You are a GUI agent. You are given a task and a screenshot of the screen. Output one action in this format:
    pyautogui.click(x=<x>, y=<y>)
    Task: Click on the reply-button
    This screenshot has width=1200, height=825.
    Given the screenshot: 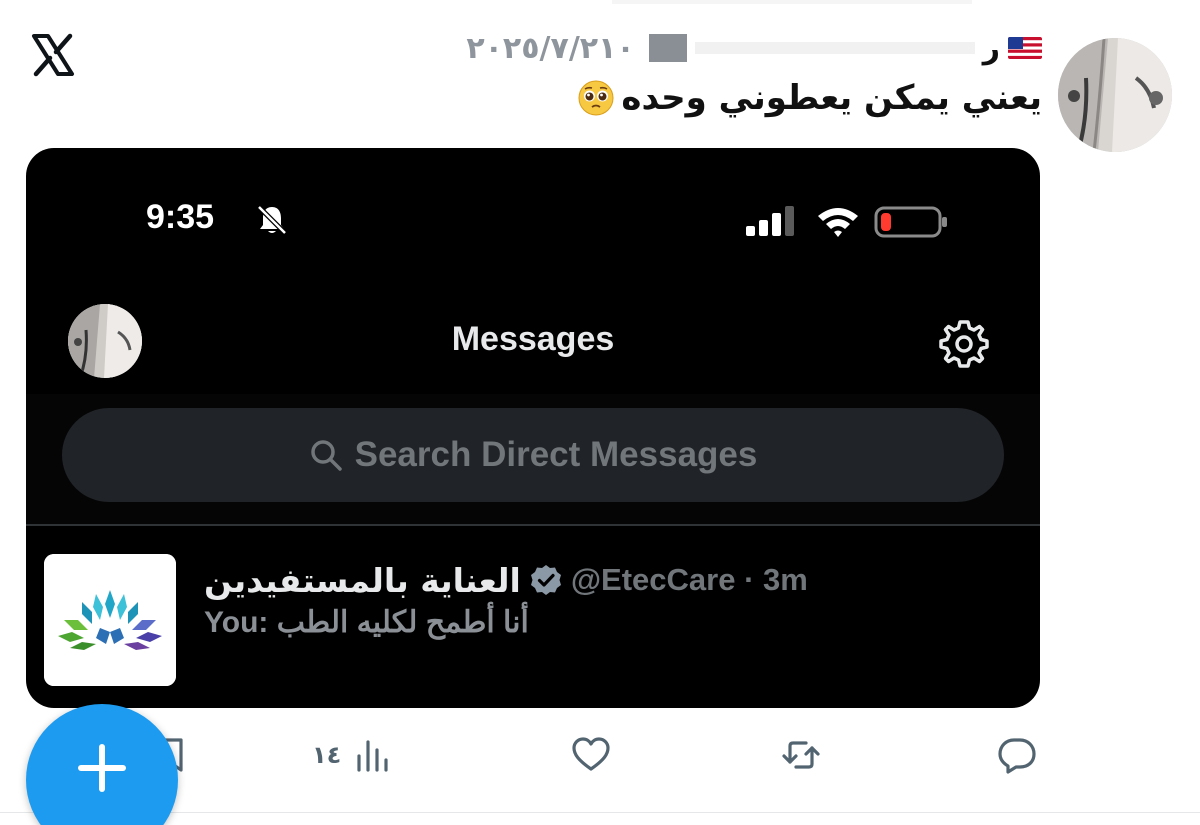 What is the action you would take?
    pyautogui.click(x=1017, y=755)
    